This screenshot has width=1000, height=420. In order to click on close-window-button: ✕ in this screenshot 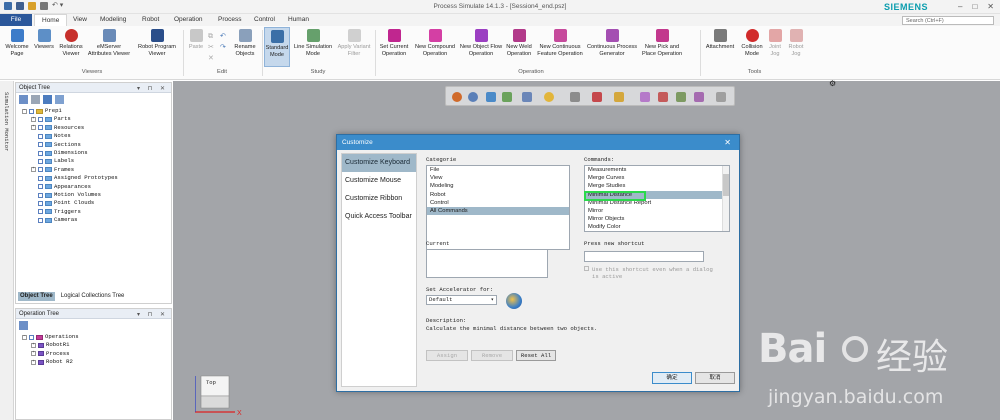, I will do `click(990, 6)`.